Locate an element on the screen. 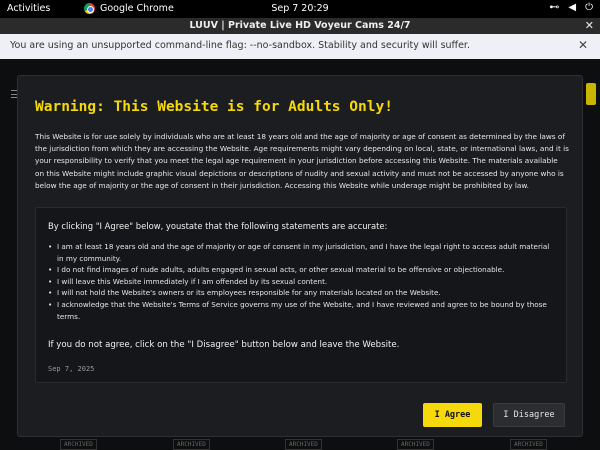 The width and height of the screenshot is (600, 450). system-tray: ⊷ ◀ ⏻ is located at coordinates (571, 7).